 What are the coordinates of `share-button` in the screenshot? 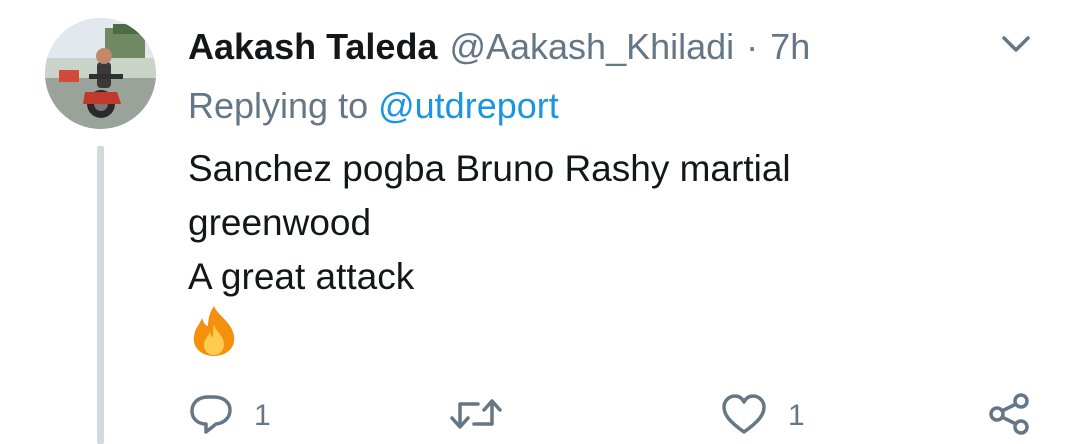 It's located at (1019, 415).